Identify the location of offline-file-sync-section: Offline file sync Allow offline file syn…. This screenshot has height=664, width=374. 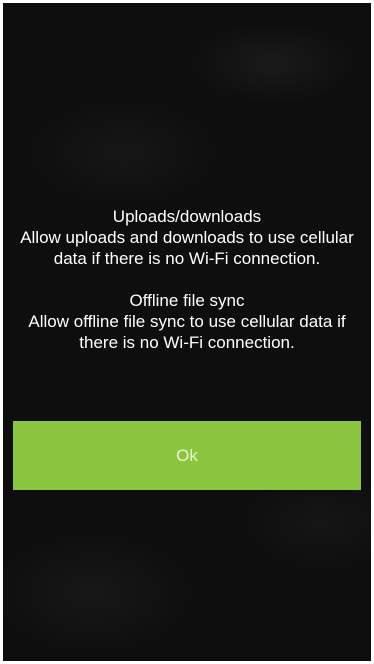
(187, 321).